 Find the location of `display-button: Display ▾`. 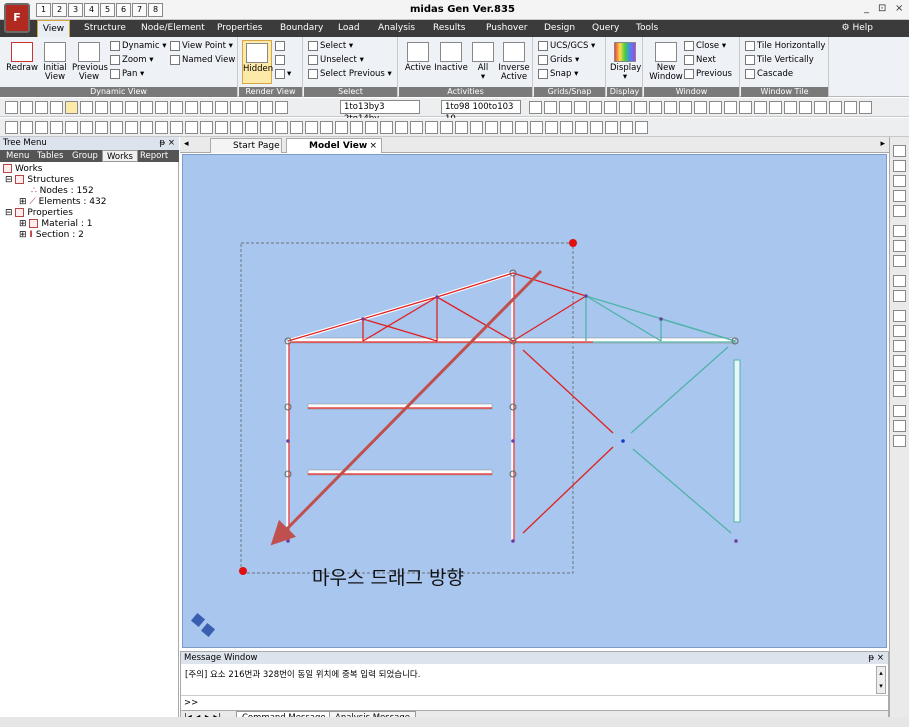

display-button: Display ▾ is located at coordinates (625, 62).